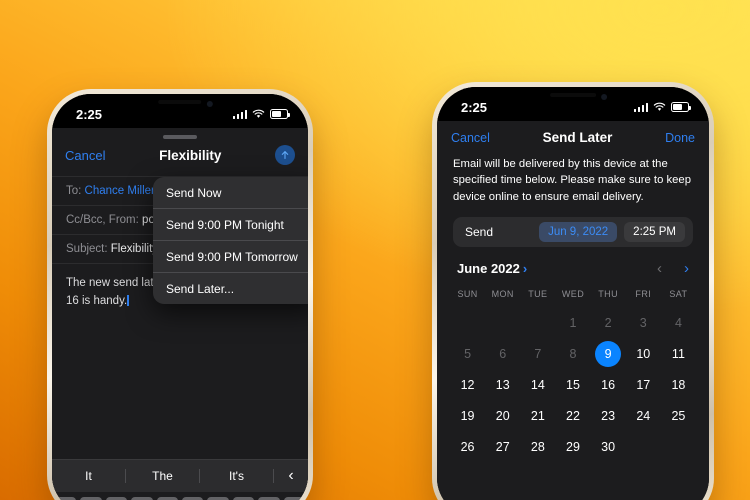 The image size is (750, 500). What do you see at coordinates (502, 415) in the screenshot?
I see `calendar-day-20: 20` at bounding box center [502, 415].